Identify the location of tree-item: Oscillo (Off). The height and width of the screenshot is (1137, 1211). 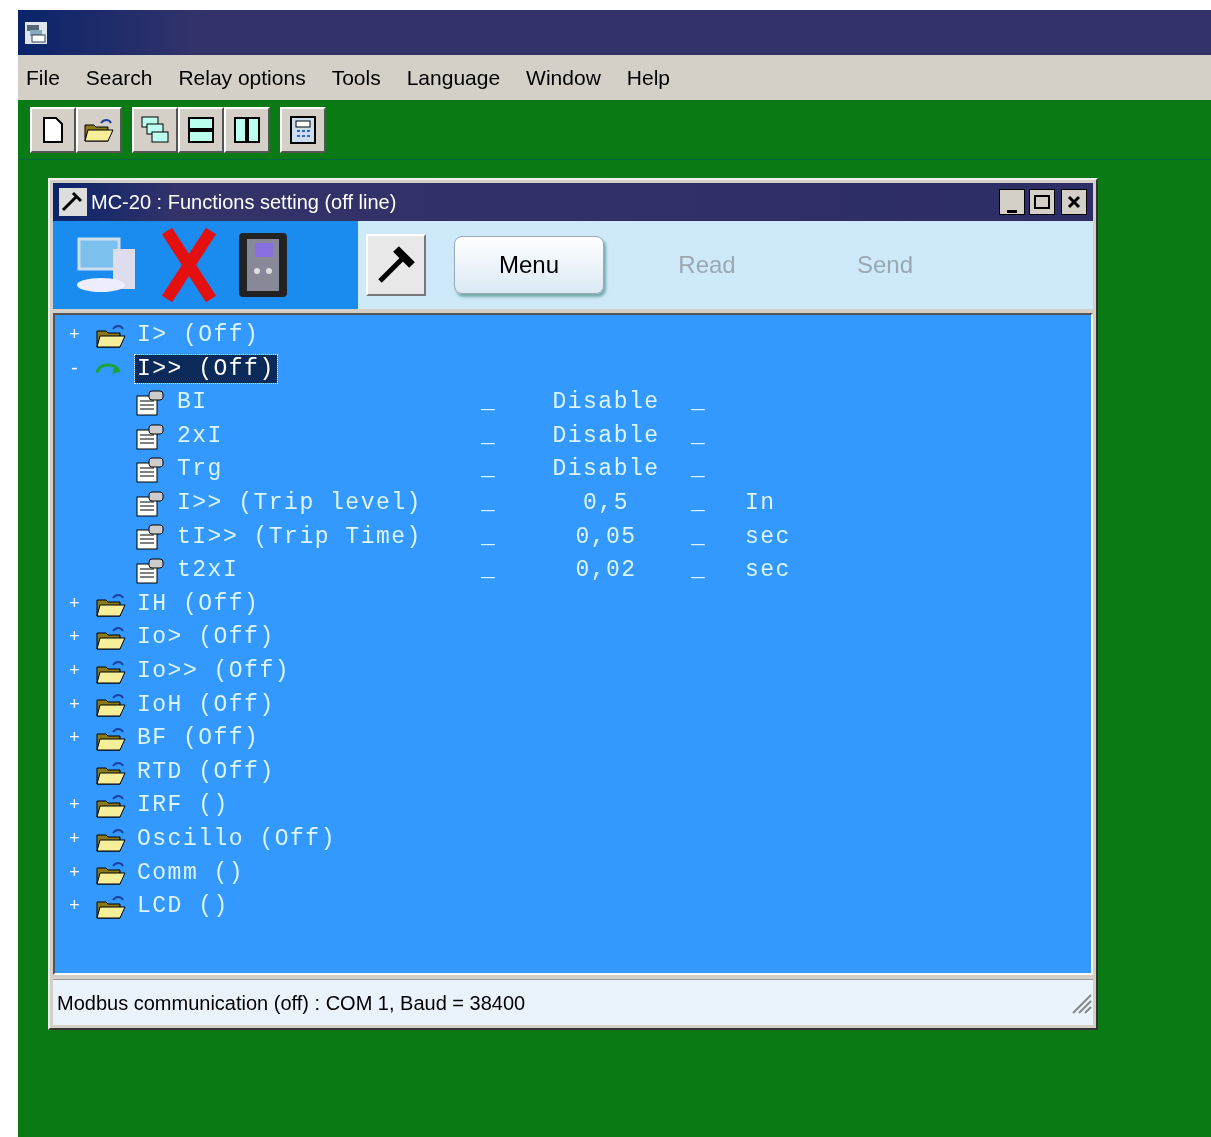
(236, 839).